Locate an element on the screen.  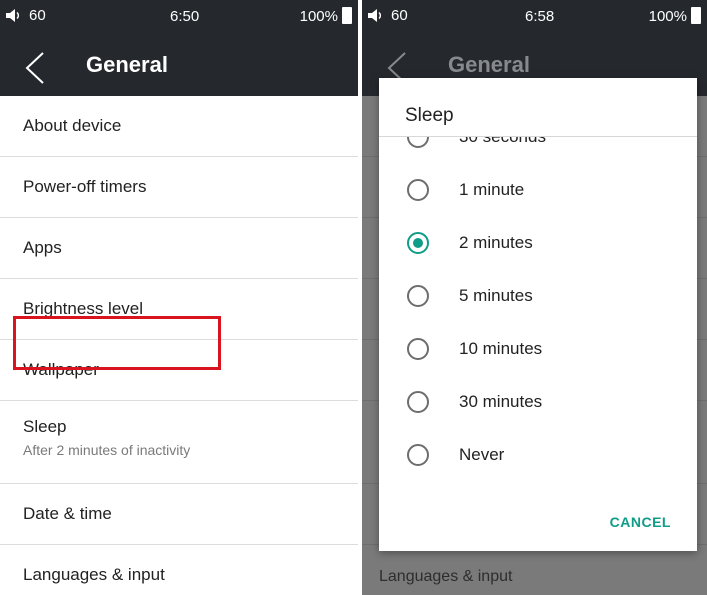
settings-item-about-device: About device is located at coordinates (179, 126).